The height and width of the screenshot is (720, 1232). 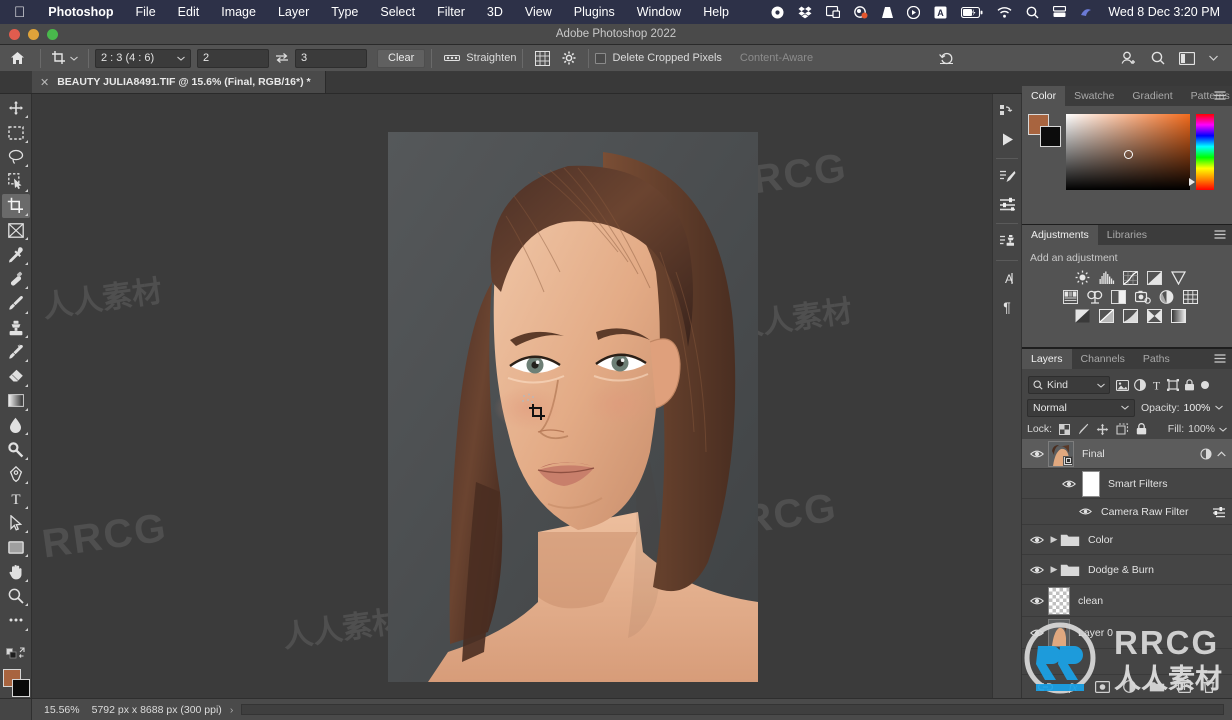 I want to click on menu-item-image: Image, so click(x=238, y=12).